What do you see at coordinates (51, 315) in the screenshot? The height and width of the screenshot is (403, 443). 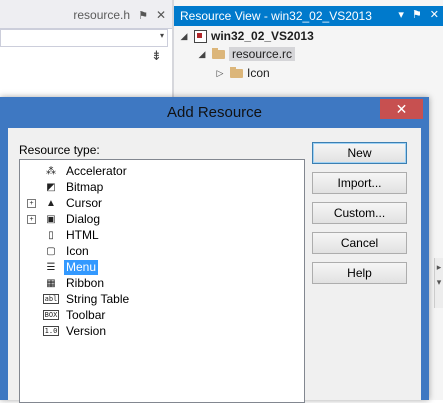 I see `toolbar-icon: BOX` at bounding box center [51, 315].